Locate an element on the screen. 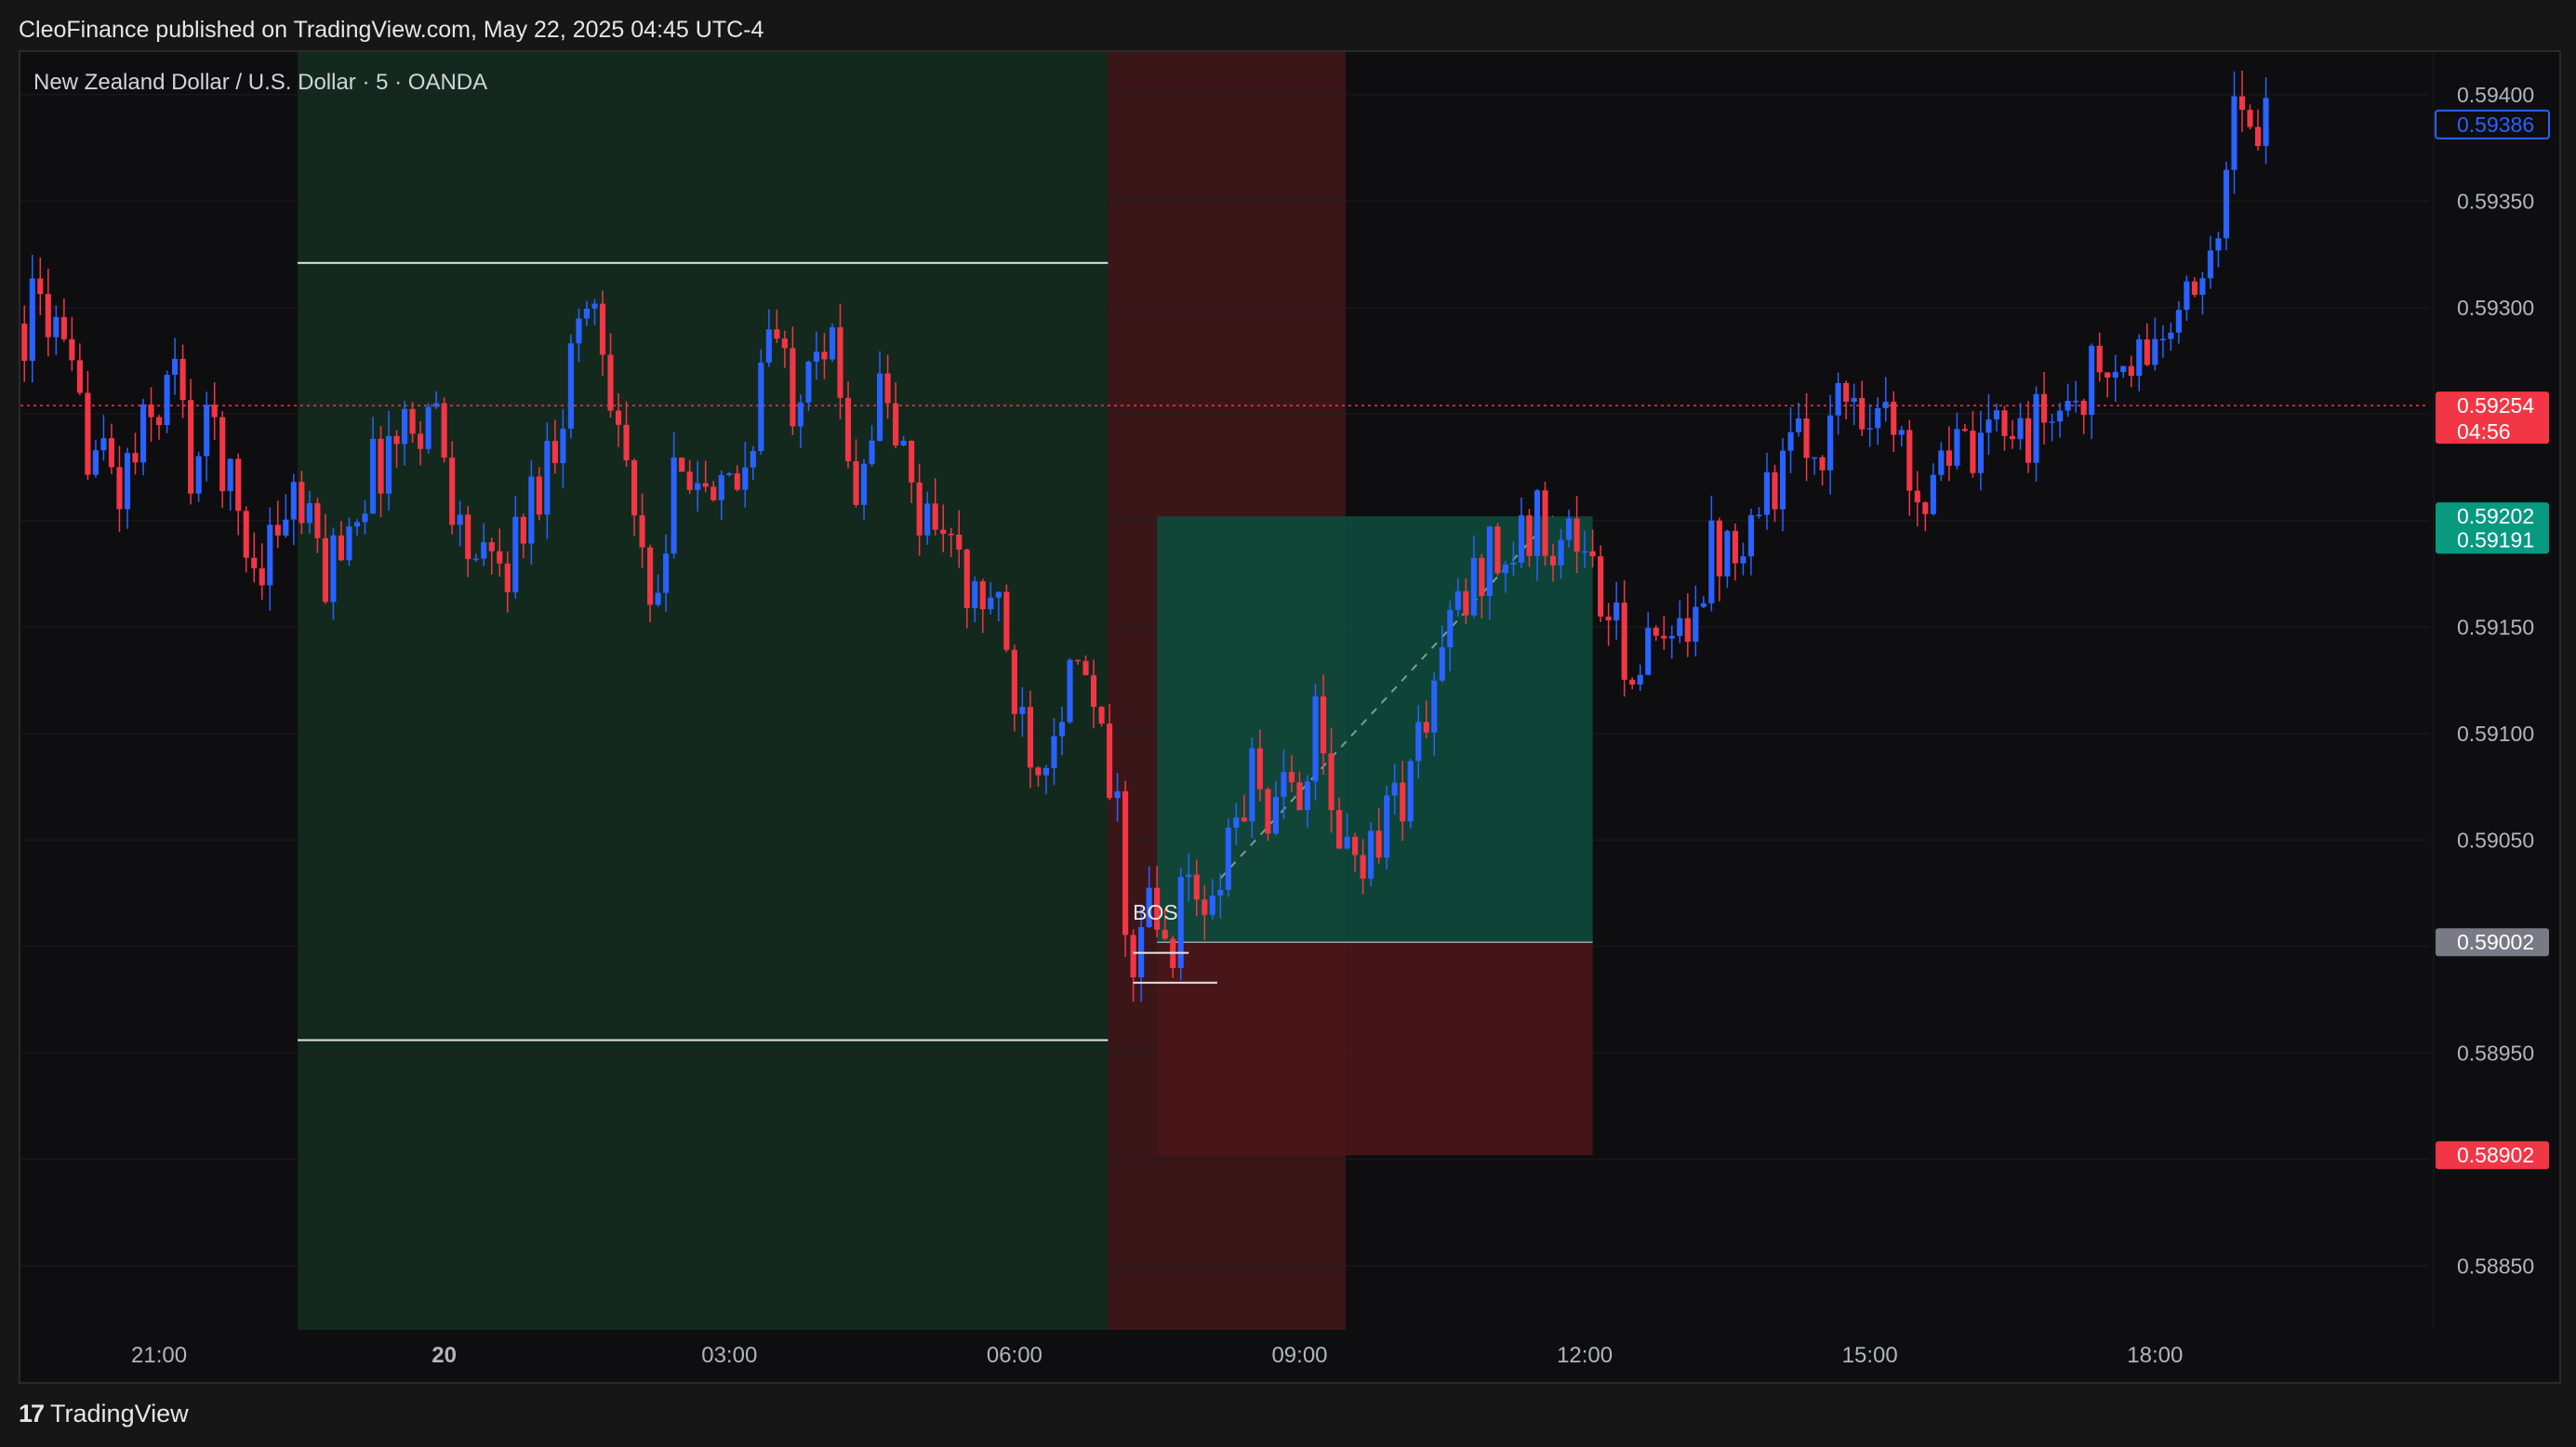 This screenshot has width=2576, height=1447. price-badge-text: 0.59202 is located at coordinates (2495, 516).